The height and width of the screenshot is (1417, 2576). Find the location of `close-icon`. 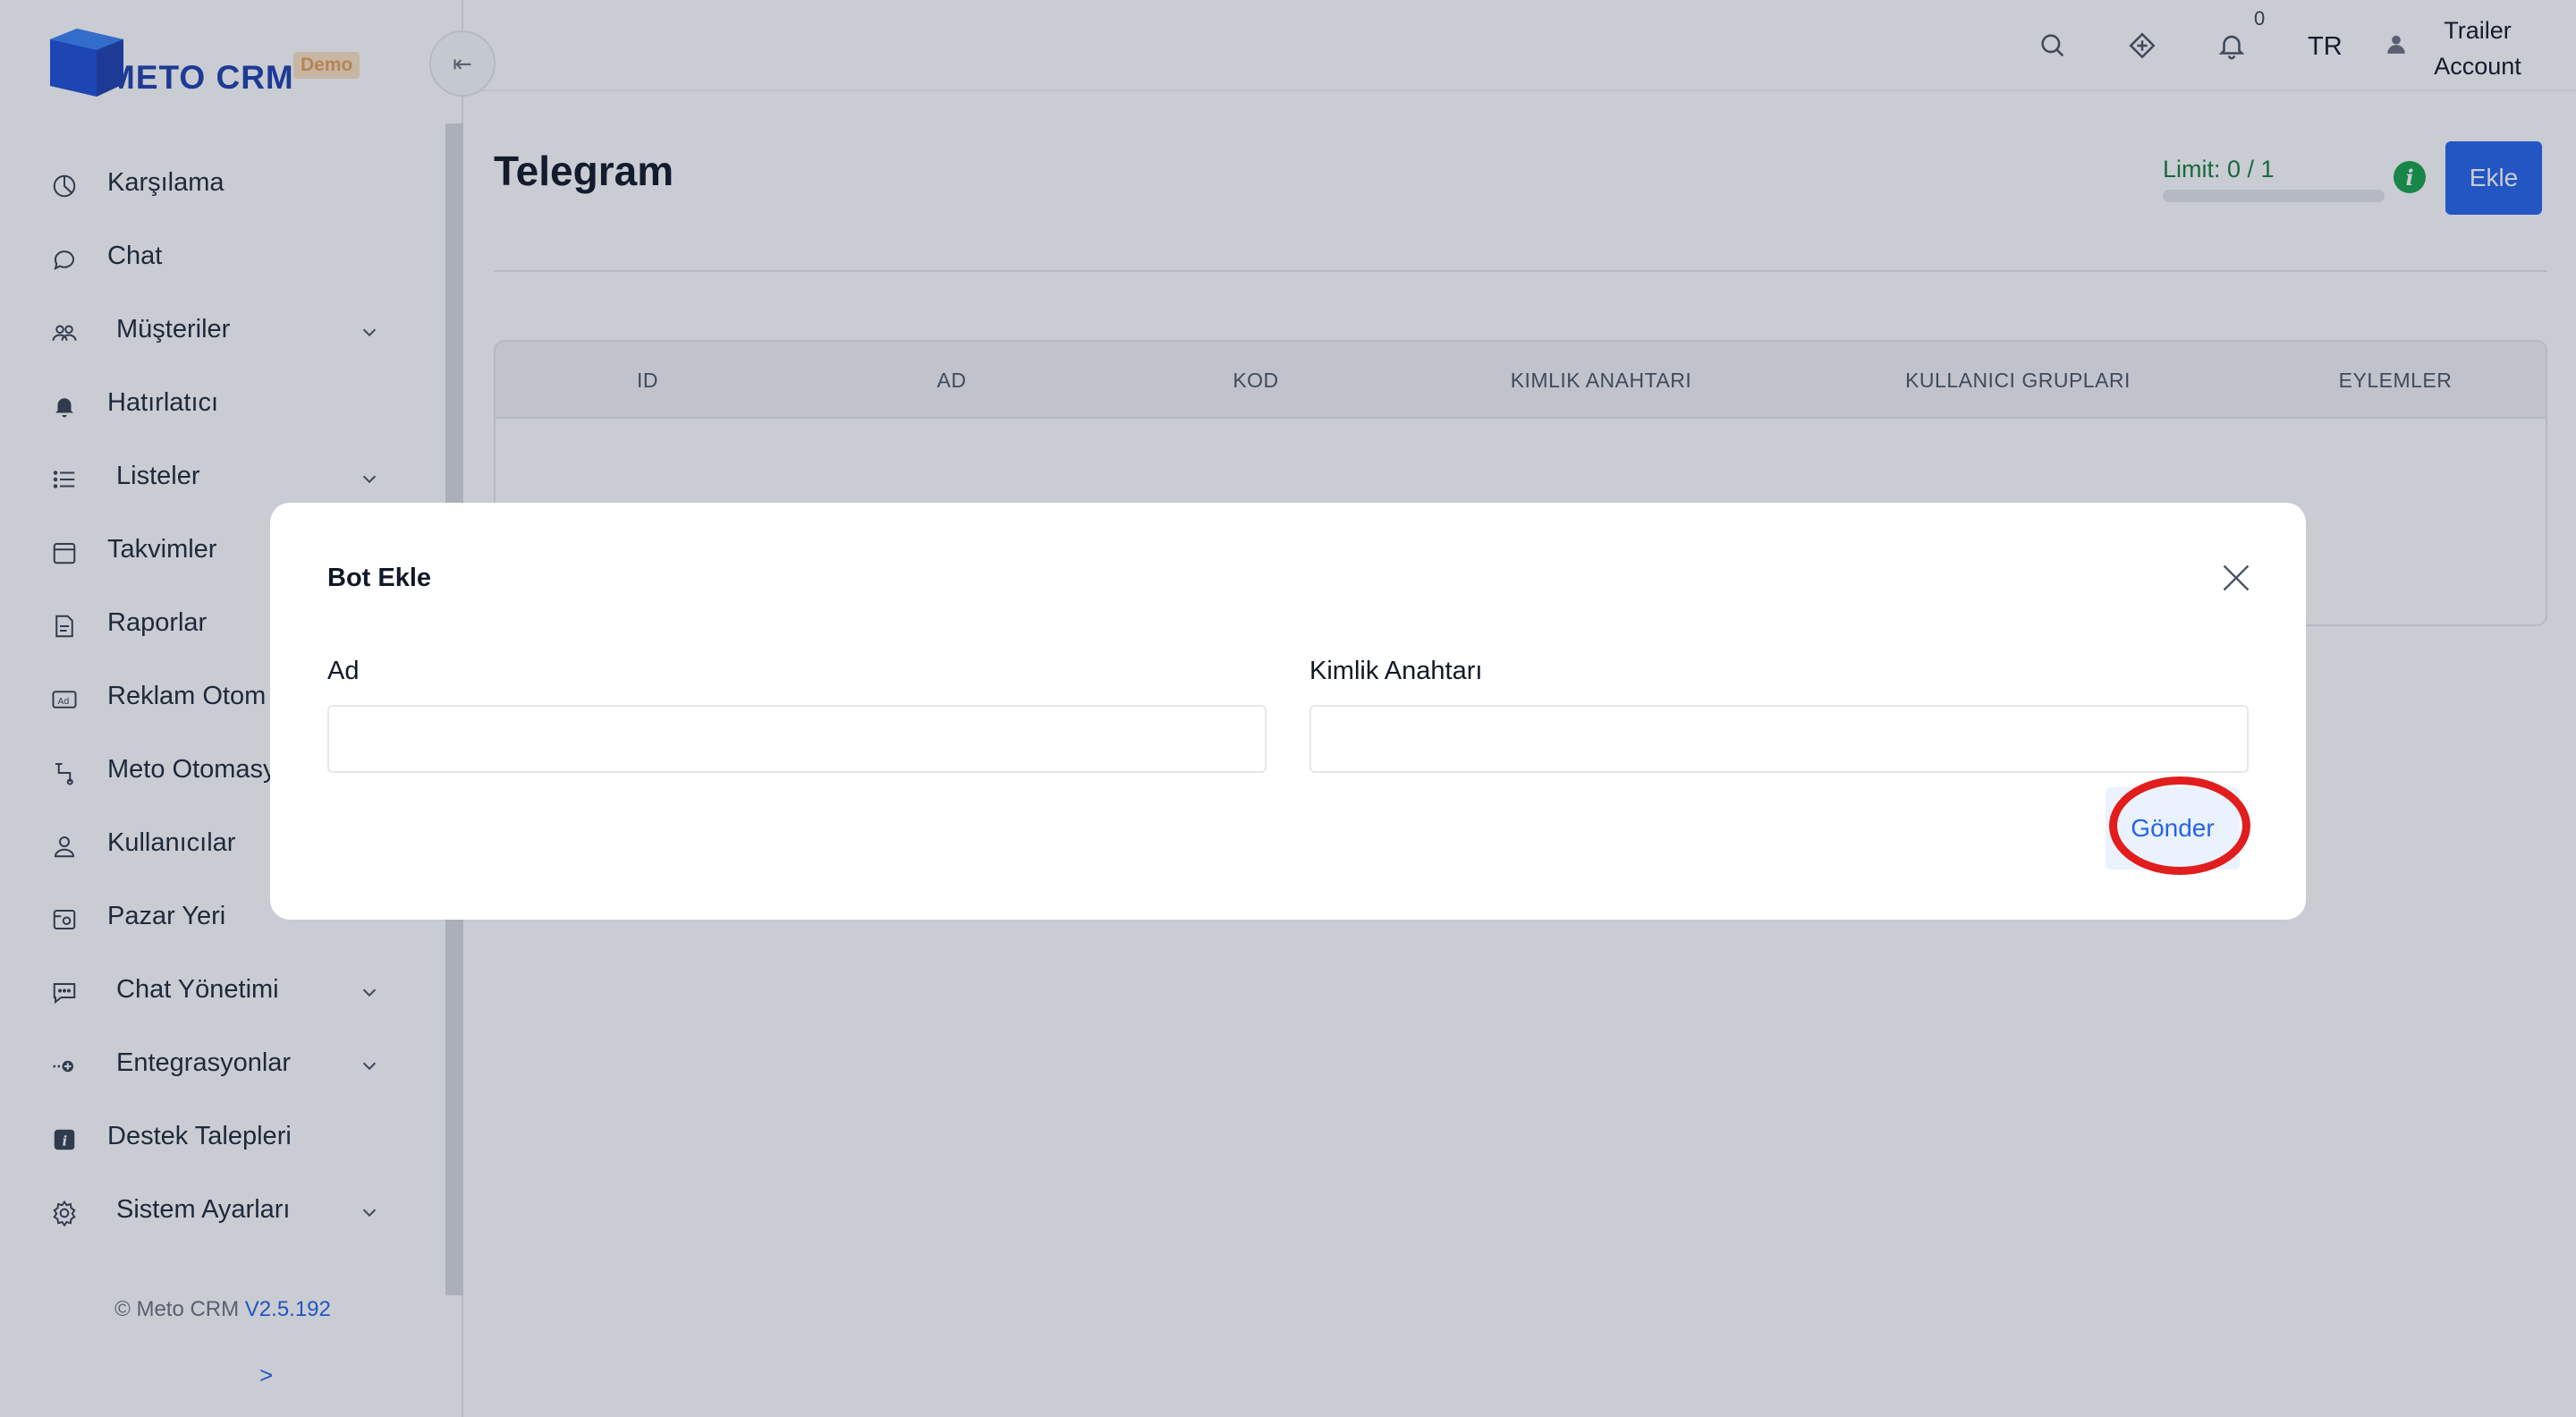

close-icon is located at coordinates (2236, 578).